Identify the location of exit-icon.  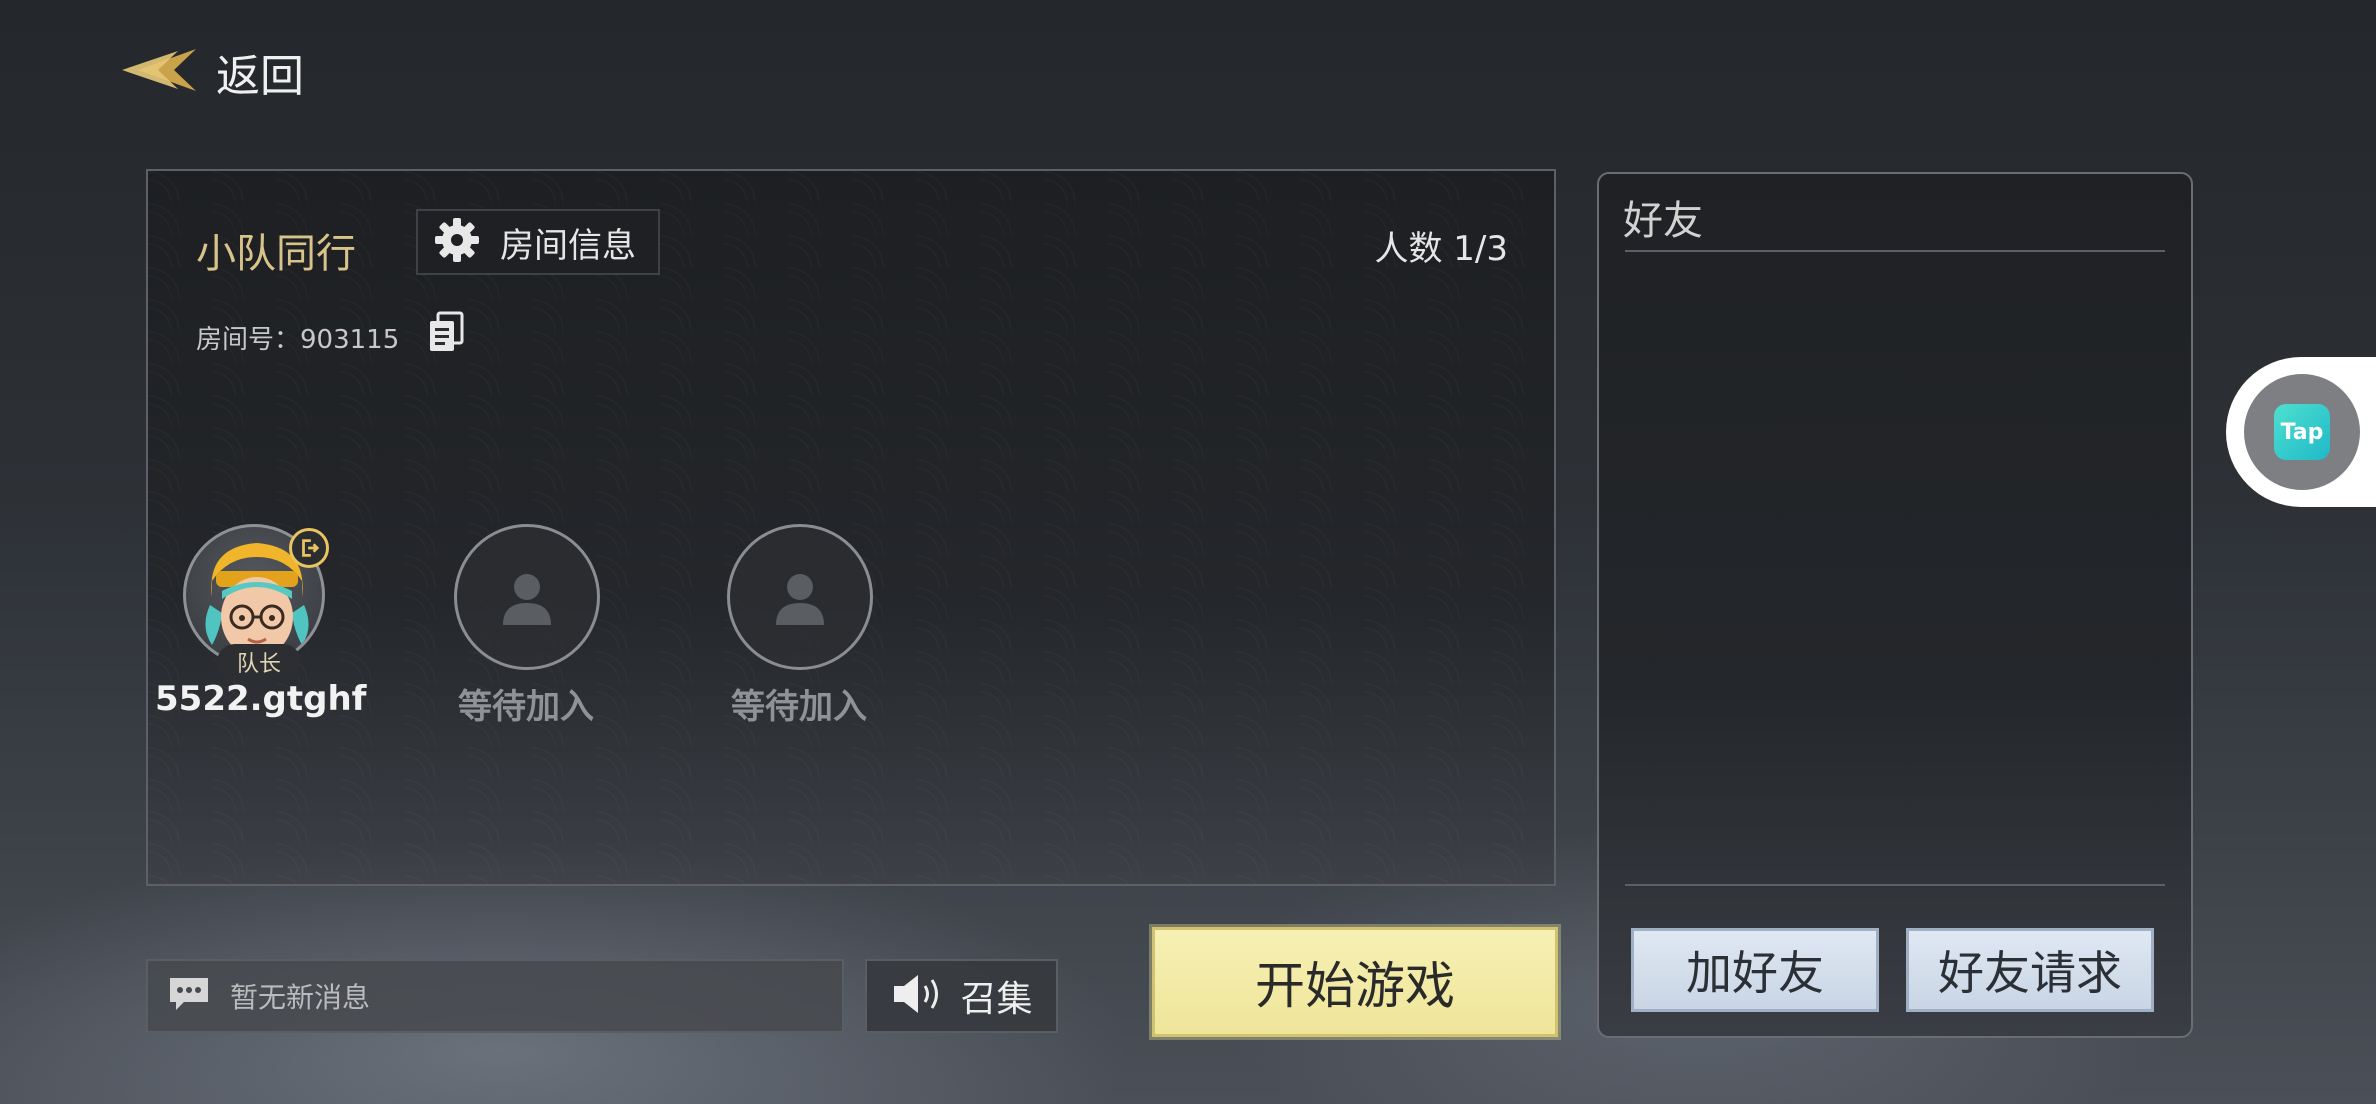
(309, 548).